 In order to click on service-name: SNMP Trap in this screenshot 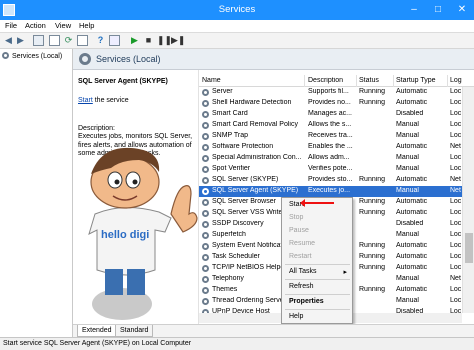, I will do `click(230, 135)`.